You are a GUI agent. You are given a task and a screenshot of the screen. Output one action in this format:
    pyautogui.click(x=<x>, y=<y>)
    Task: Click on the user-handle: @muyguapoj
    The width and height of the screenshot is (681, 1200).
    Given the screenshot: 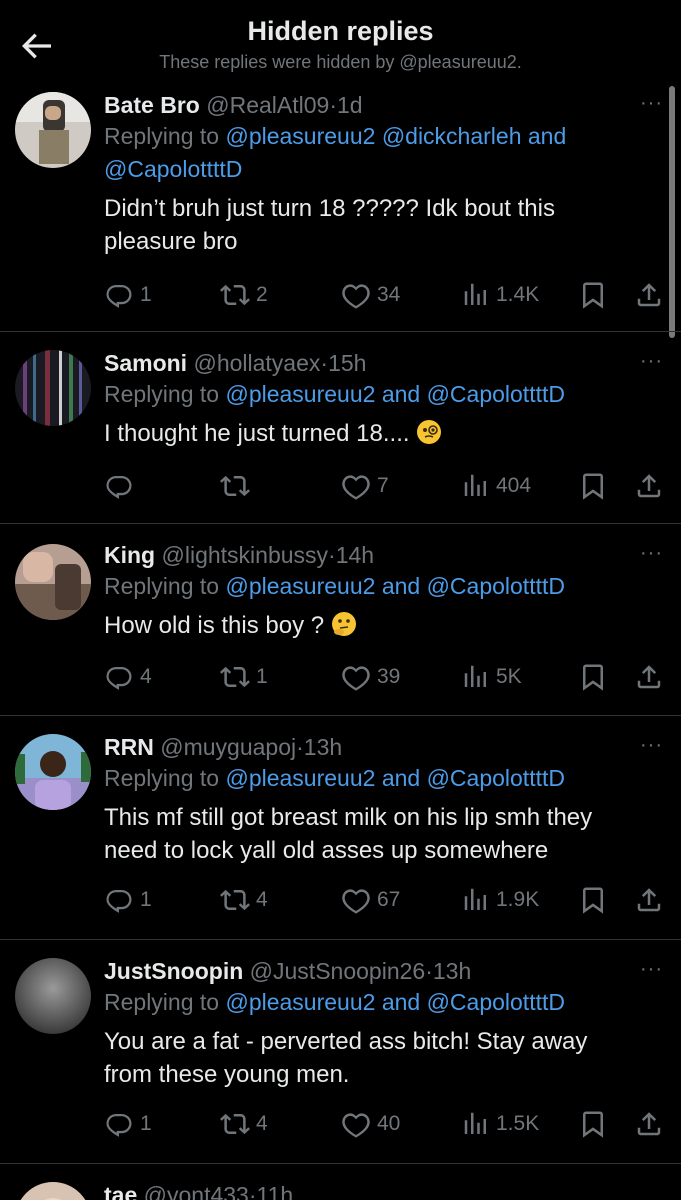 What is the action you would take?
    pyautogui.click(x=228, y=747)
    